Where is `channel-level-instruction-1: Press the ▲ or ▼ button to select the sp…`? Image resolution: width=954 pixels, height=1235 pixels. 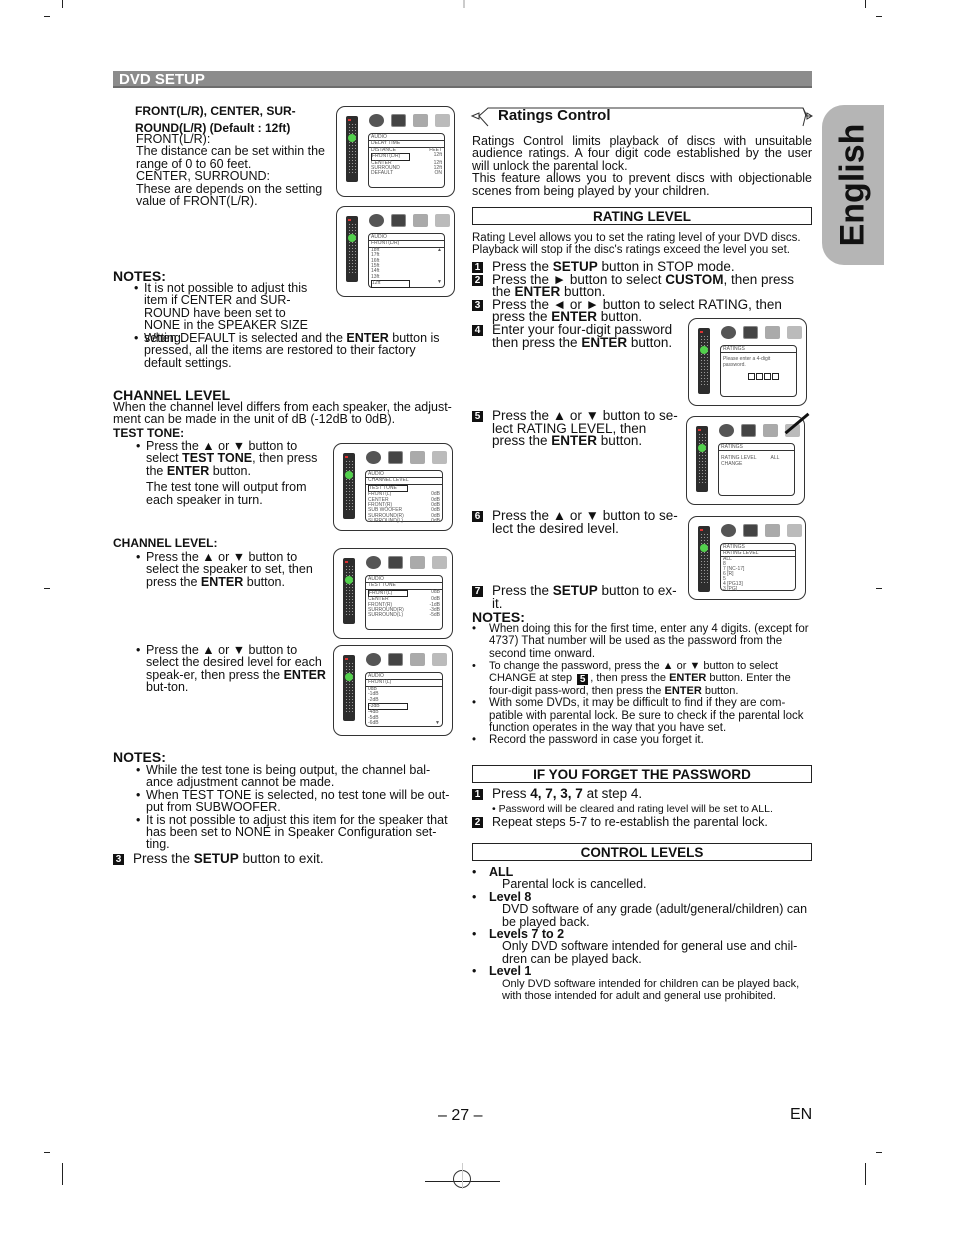 channel-level-instruction-1: Press the ▲ or ▼ button to select the sp… is located at coordinates (234, 569).